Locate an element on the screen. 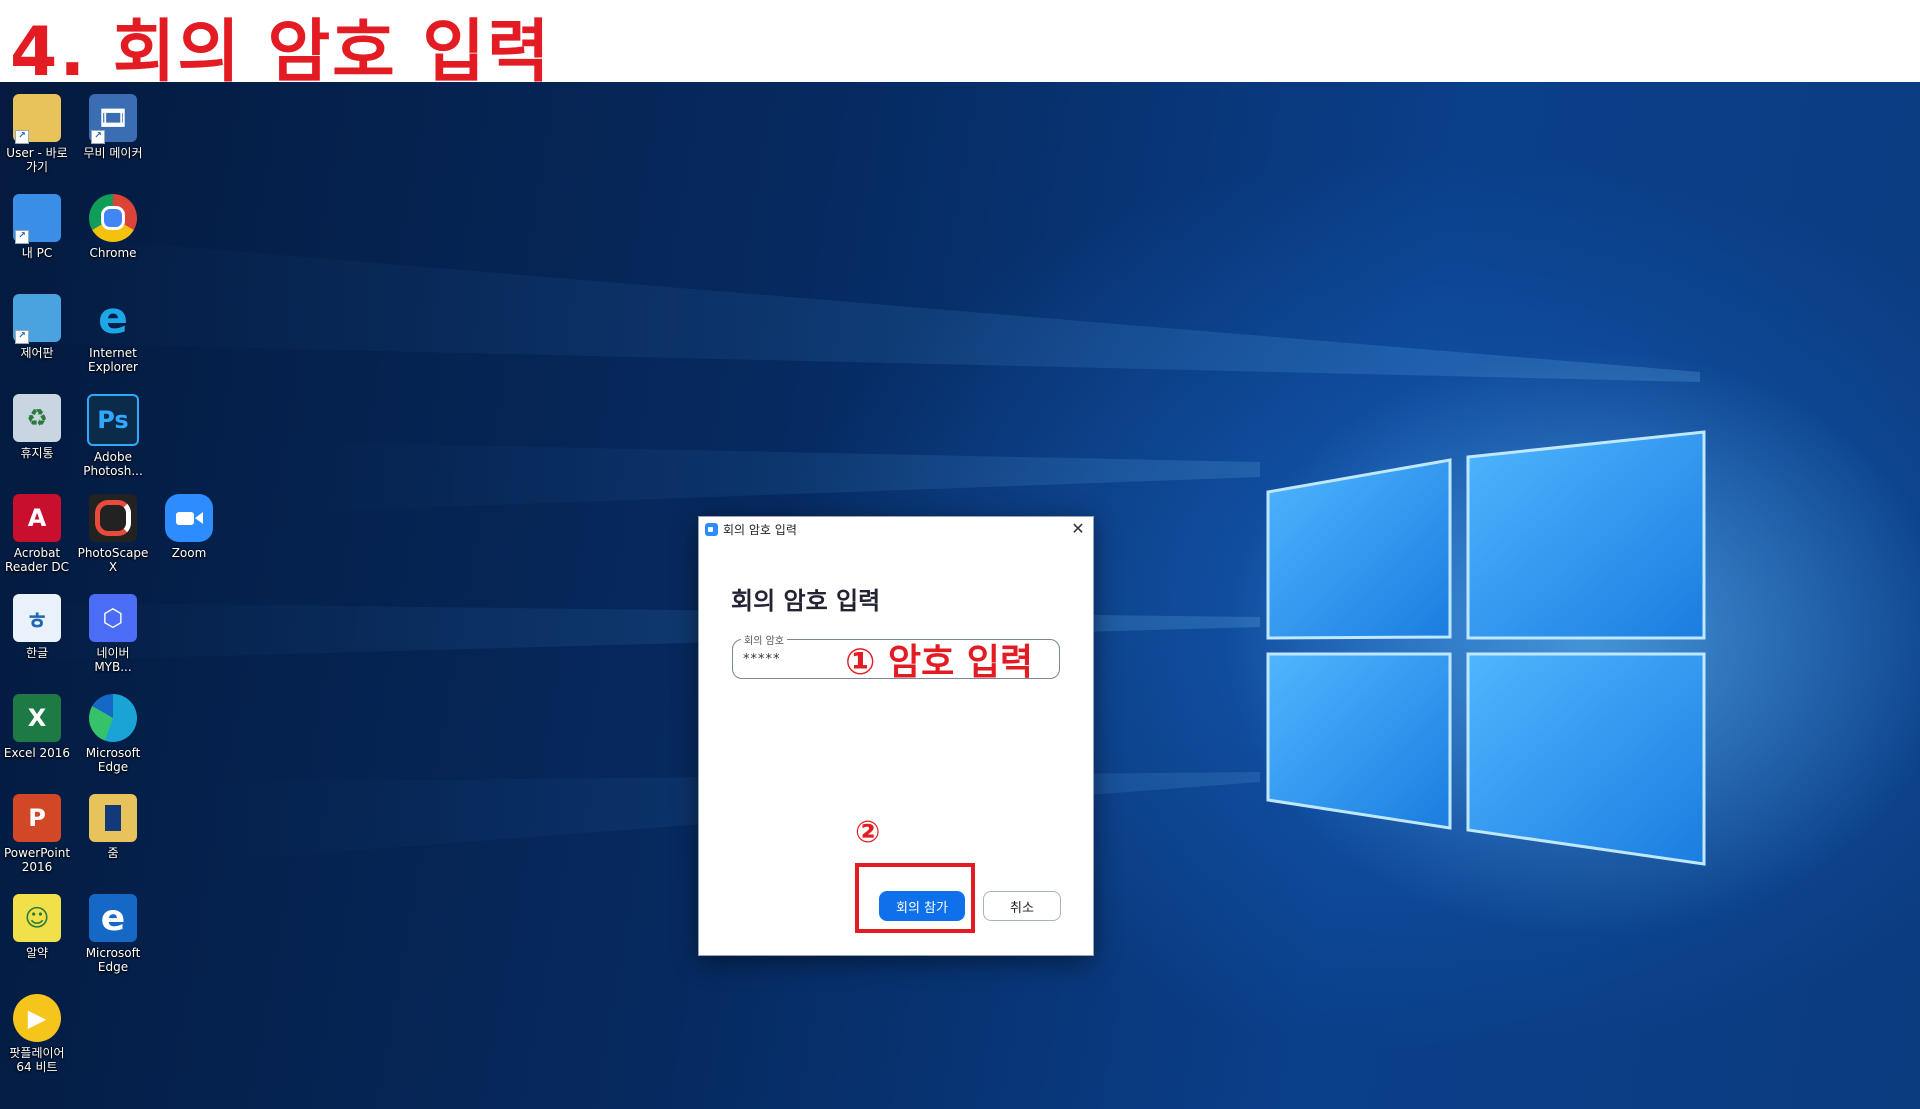  desktop-icon-powerpoint: P PowerPoint 2016 is located at coordinates (37, 834).